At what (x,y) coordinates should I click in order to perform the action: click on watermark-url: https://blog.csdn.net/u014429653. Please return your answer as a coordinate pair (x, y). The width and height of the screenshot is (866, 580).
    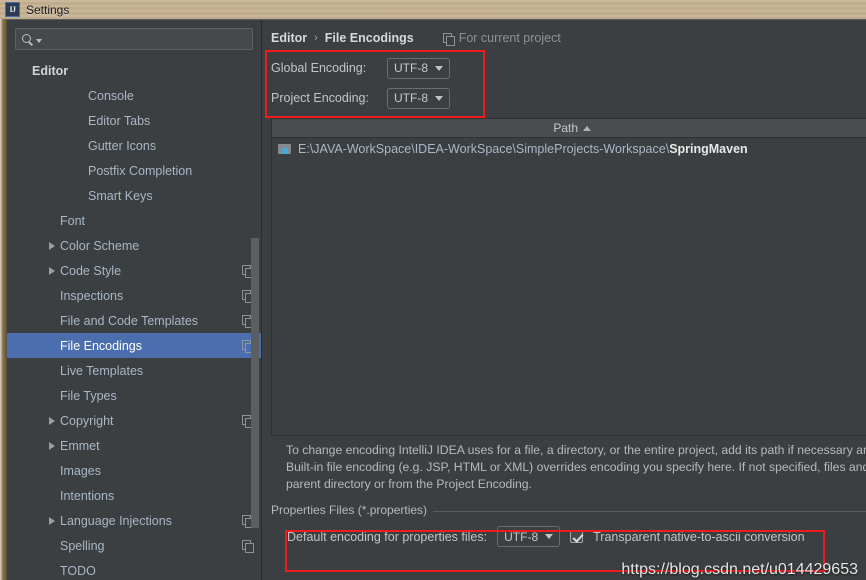
    Looking at the image, I should click on (739, 569).